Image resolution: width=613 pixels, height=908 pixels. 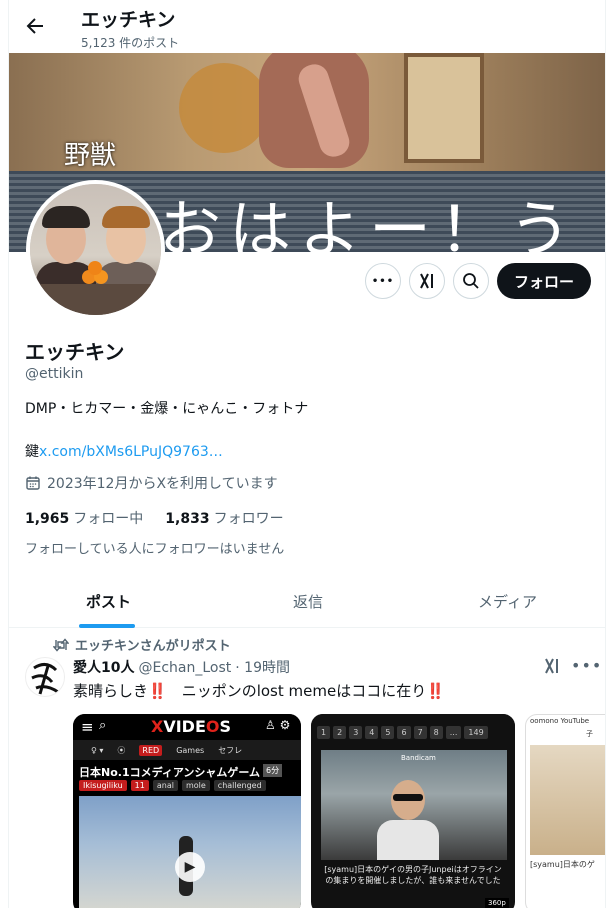 I want to click on more-options-button: •••, so click(x=383, y=281).